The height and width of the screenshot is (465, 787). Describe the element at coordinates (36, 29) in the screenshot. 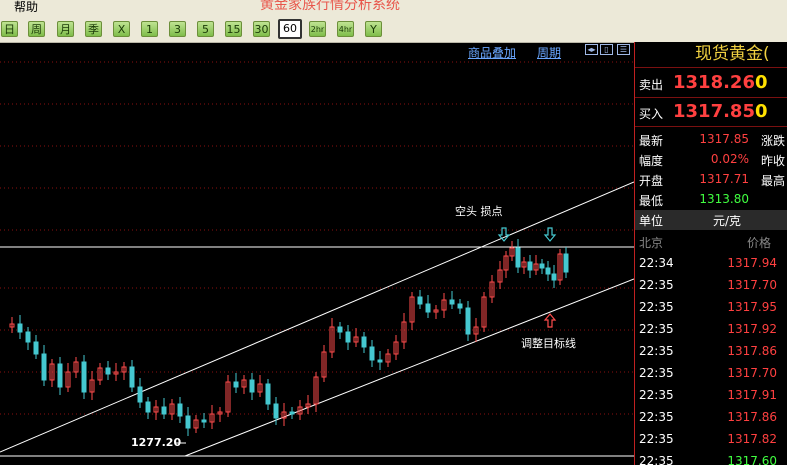

I see `period-week-button: 周` at that location.